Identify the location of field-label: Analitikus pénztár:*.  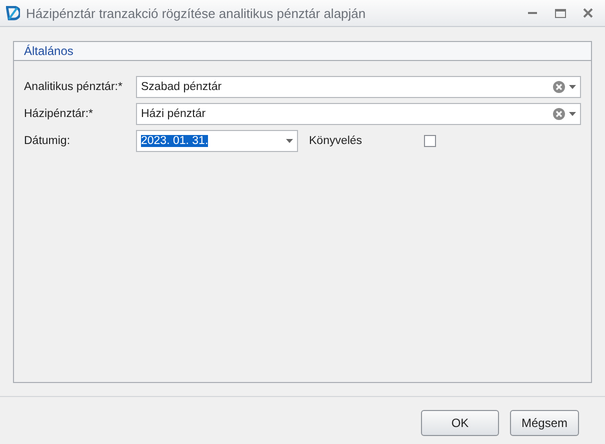
(74, 87).